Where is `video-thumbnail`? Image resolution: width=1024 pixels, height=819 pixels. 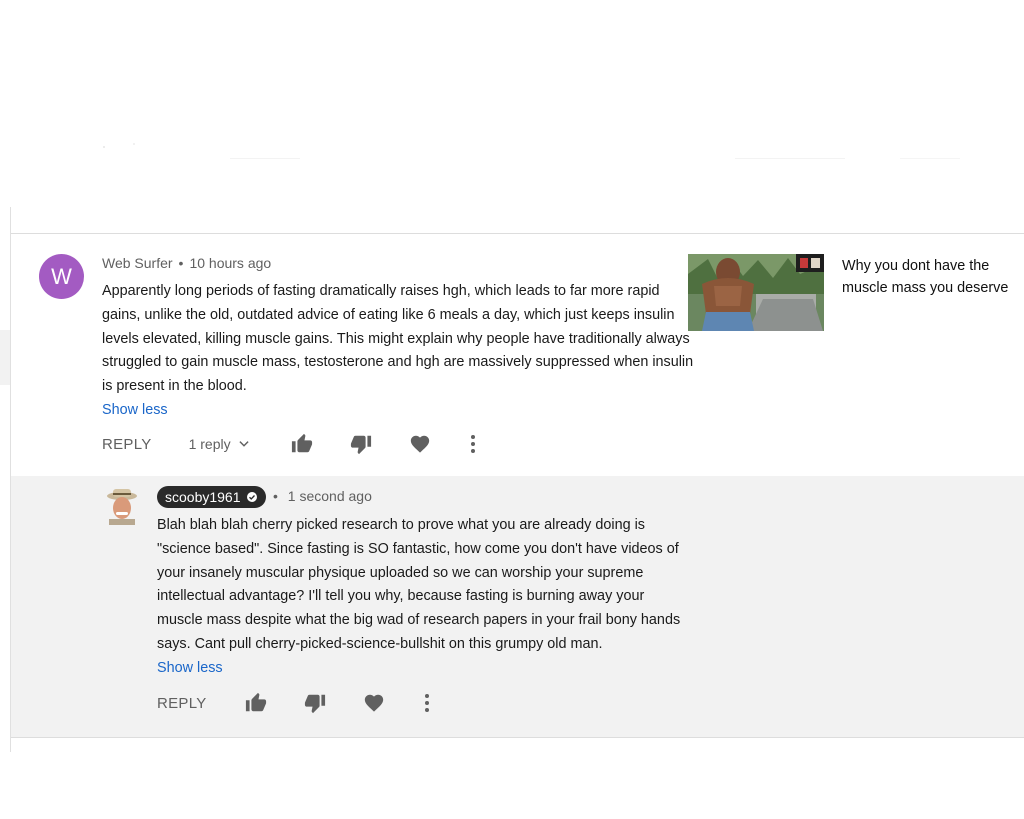 video-thumbnail is located at coordinates (756, 292).